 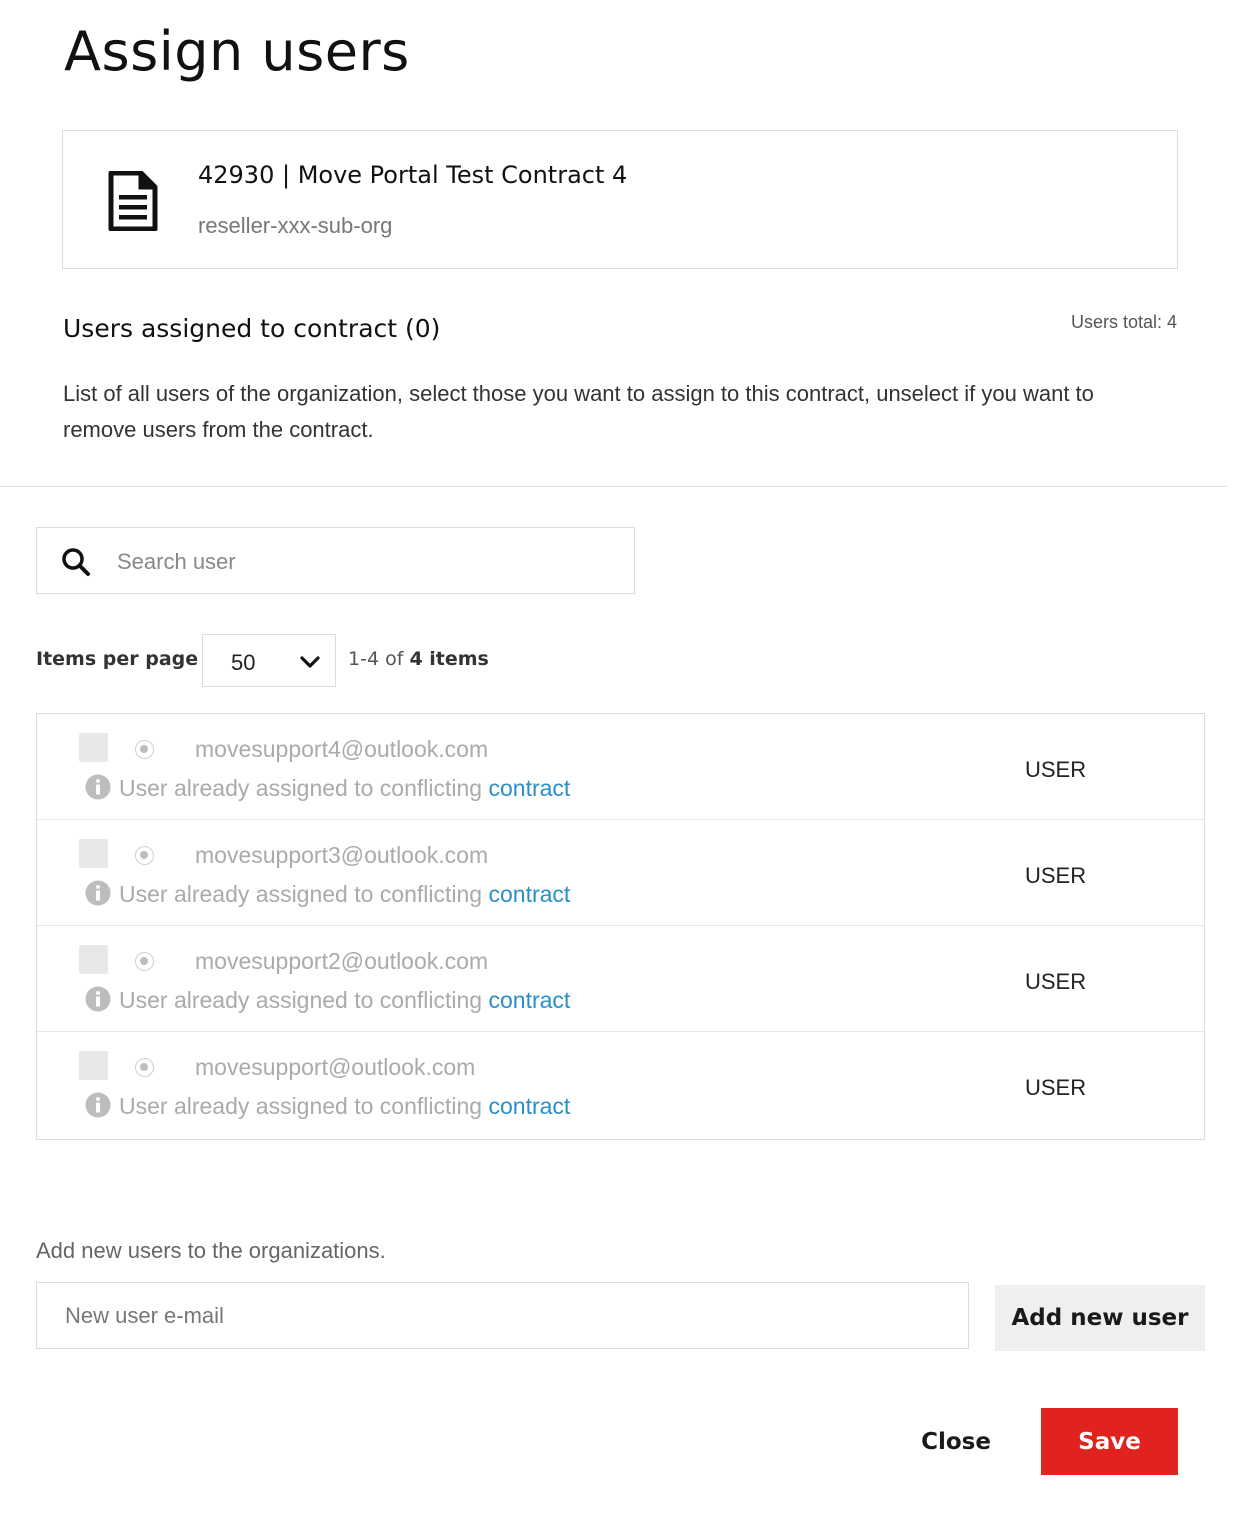 What do you see at coordinates (449, 659) in the screenshot?
I see `range-total: 4 items` at bounding box center [449, 659].